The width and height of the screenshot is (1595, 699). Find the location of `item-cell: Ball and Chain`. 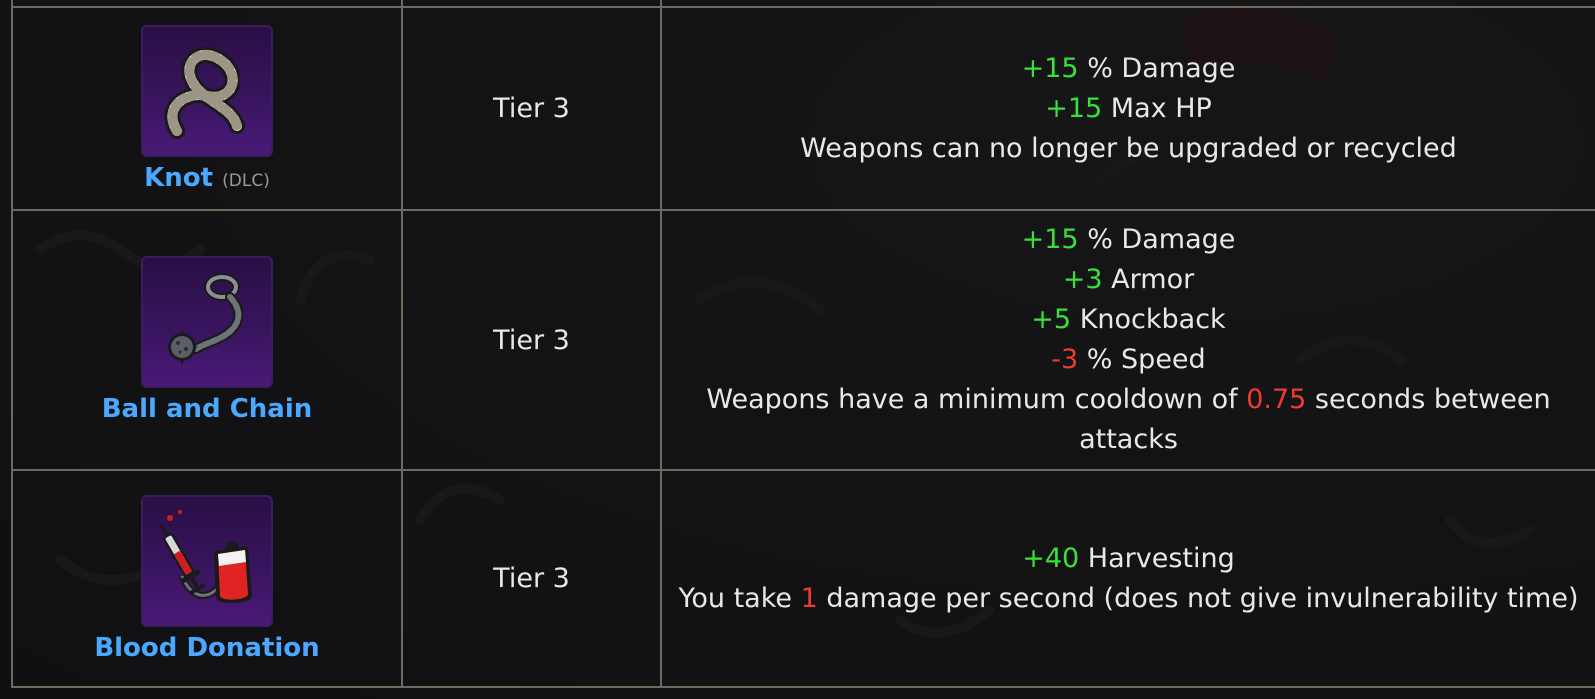

item-cell: Ball and Chain is located at coordinates (207, 340).